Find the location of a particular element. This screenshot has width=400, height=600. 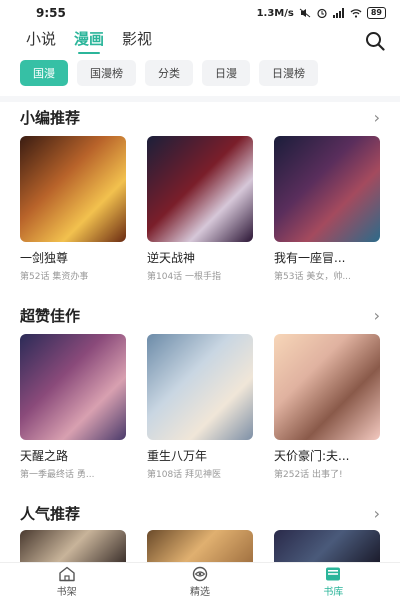

comic-card: 逆天战神 第104话 一根手指 is located at coordinates (200, 209).